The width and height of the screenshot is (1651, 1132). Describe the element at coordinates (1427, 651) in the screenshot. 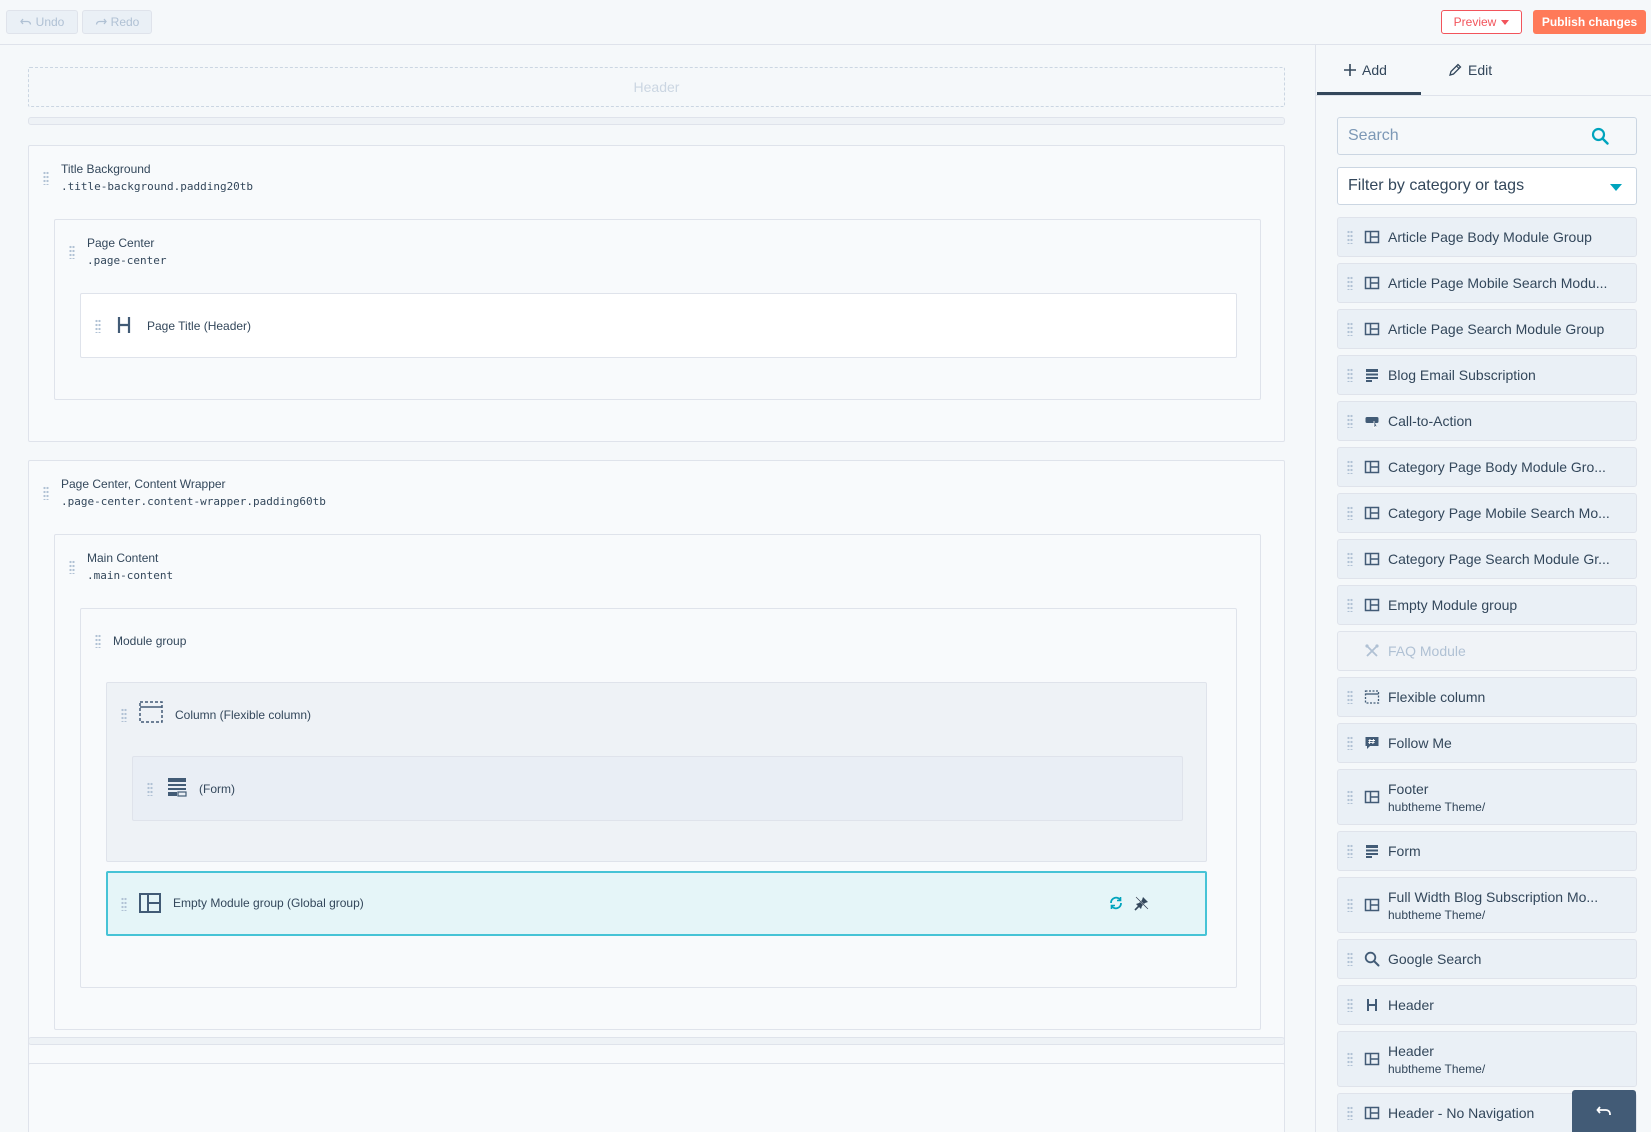

I see `module-name: FAQ Module` at that location.